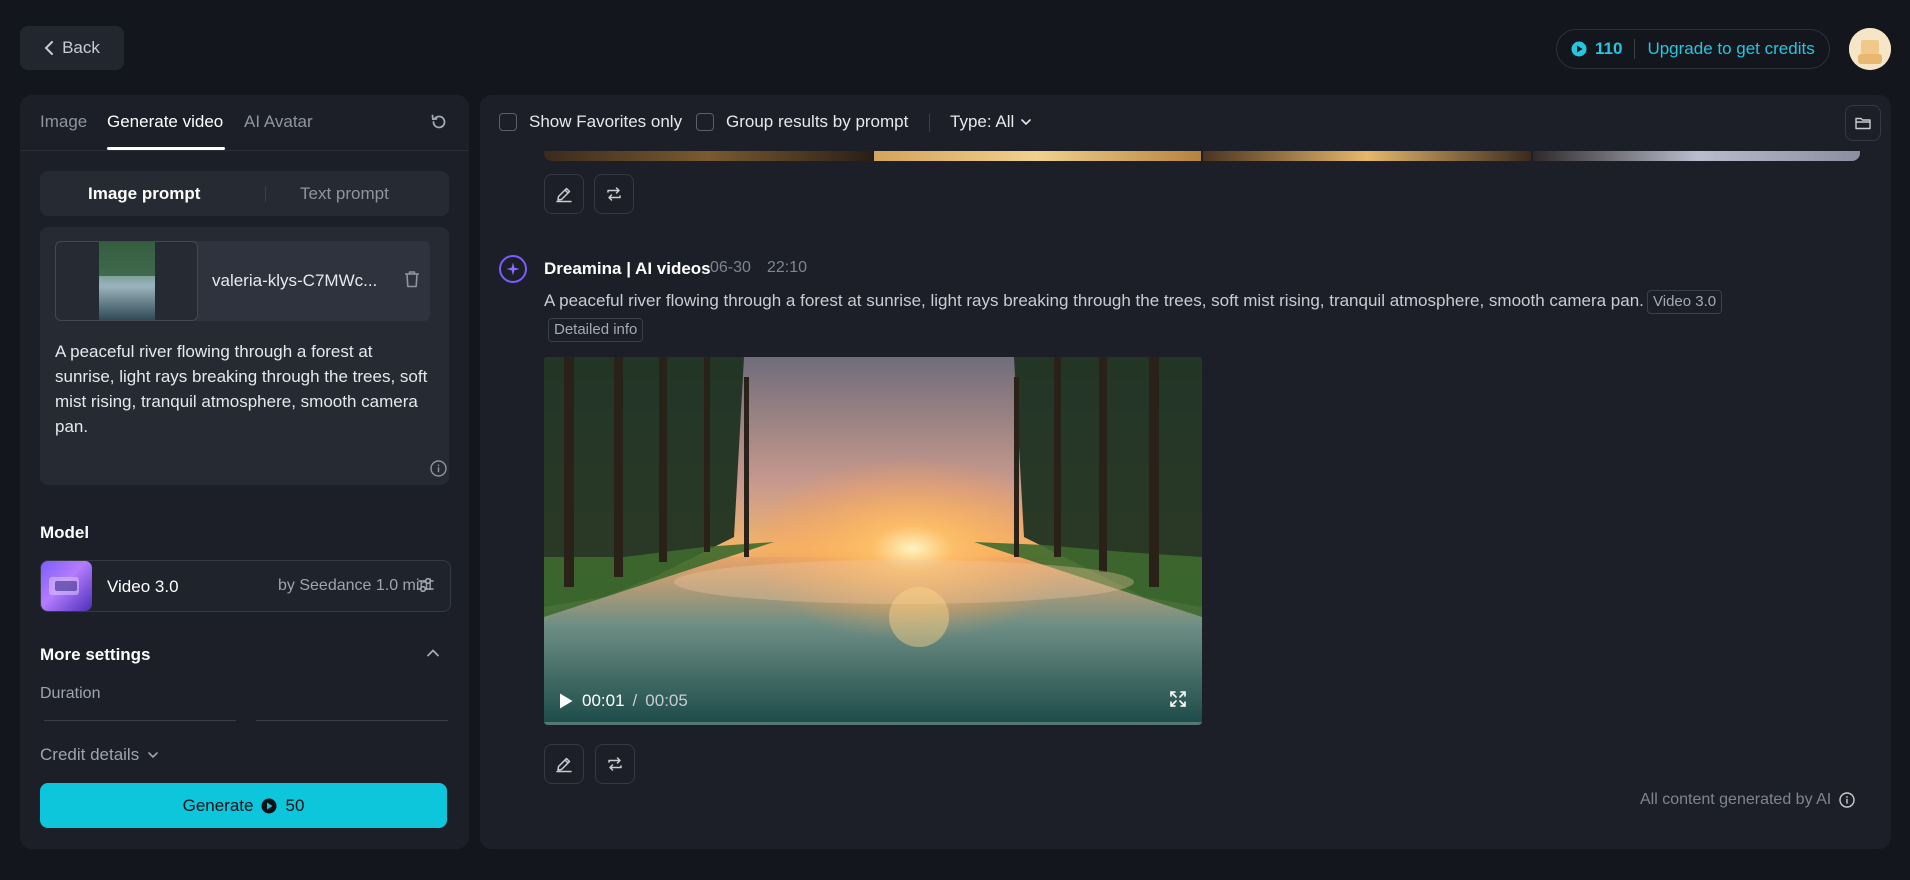 This screenshot has width=1910, height=880. I want to click on folder-button, so click(1863, 123).